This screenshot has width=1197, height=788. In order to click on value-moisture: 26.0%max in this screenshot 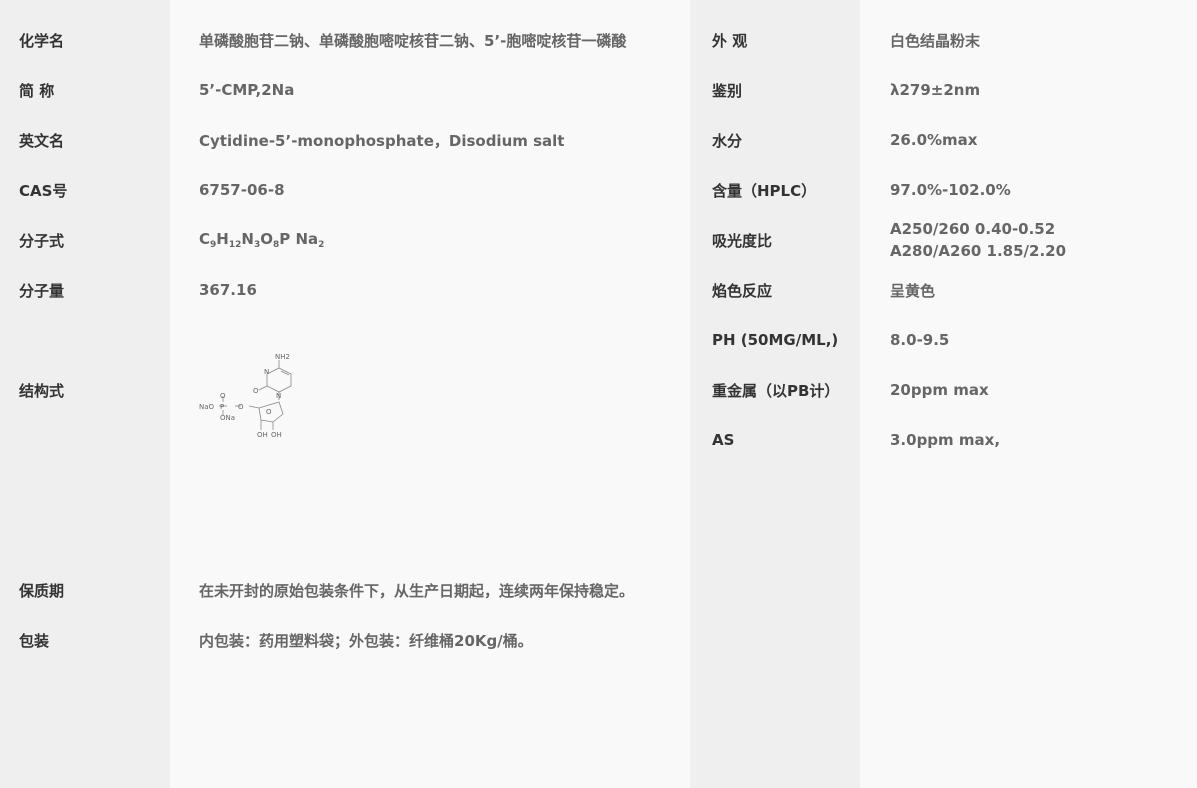, I will do `click(934, 140)`.